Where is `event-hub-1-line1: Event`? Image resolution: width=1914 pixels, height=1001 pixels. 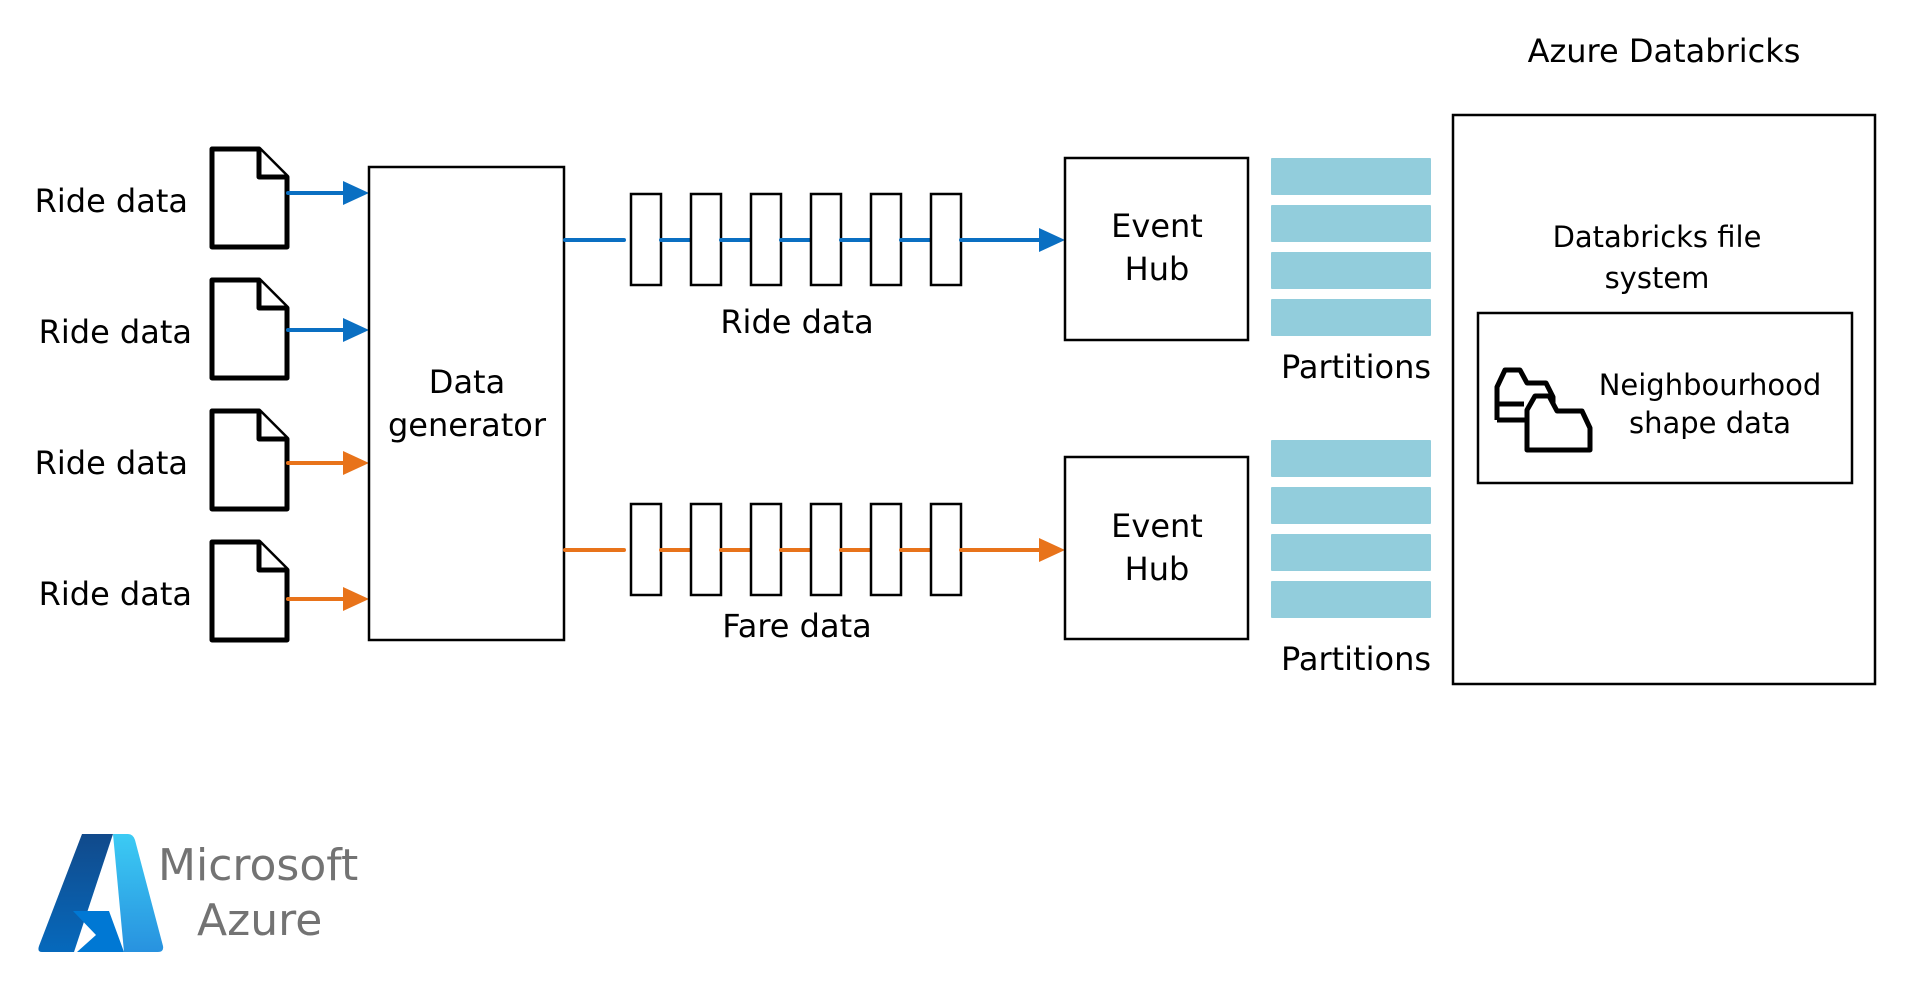 event-hub-1-line1: Event is located at coordinates (1157, 226).